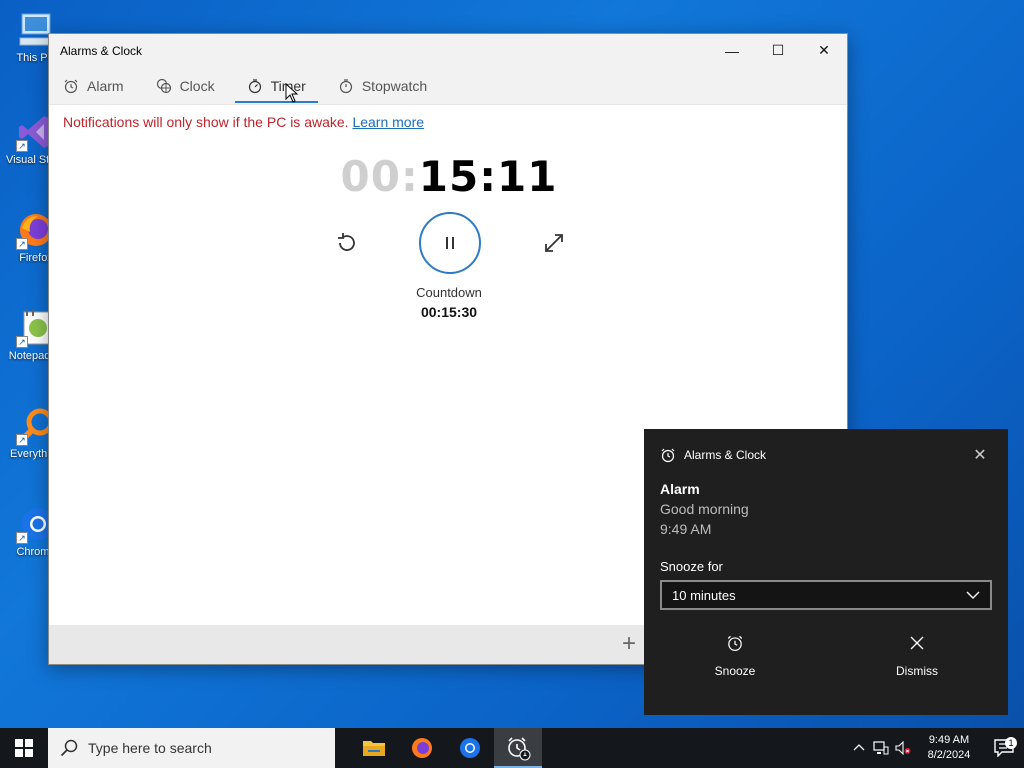 The height and width of the screenshot is (768, 1024). Describe the element at coordinates (826, 595) in the screenshot. I see `snooze-dropdown: 10 minutes` at that location.